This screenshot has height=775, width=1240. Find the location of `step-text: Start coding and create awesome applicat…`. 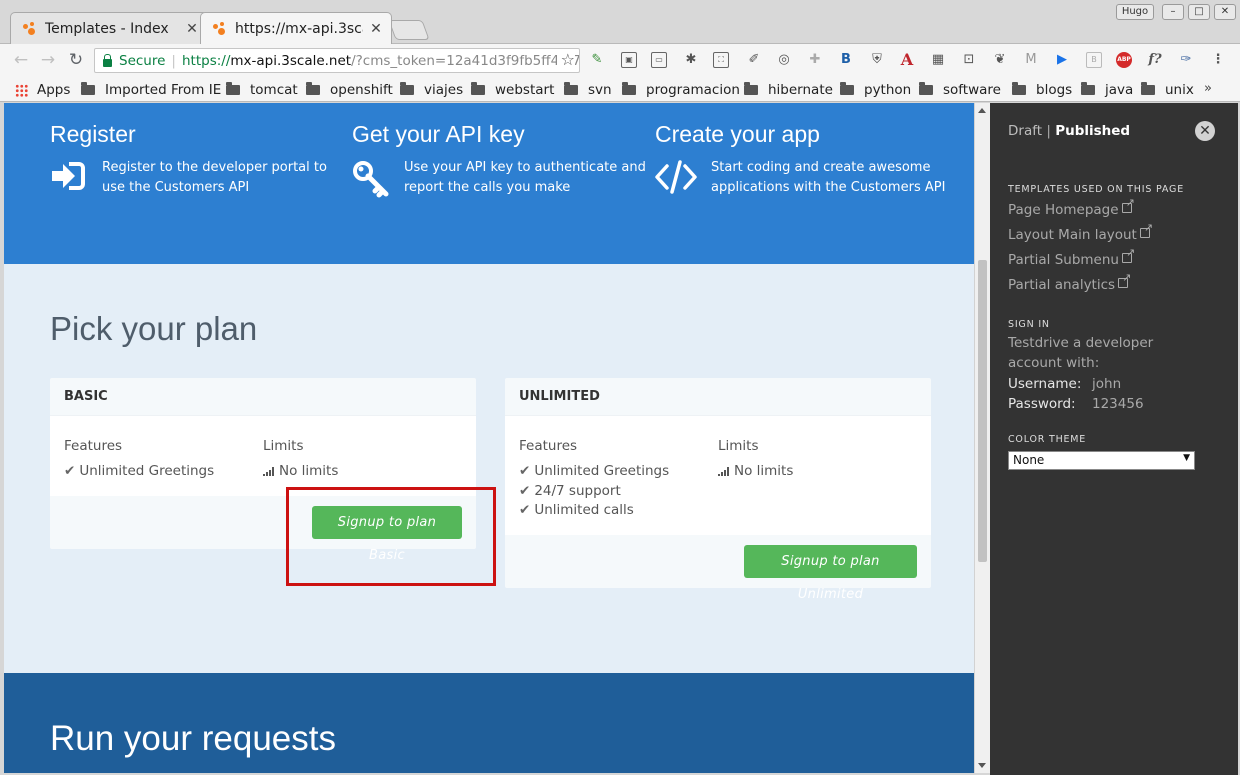

step-text: Start coding and create awesome applicat… is located at coordinates (828, 177).